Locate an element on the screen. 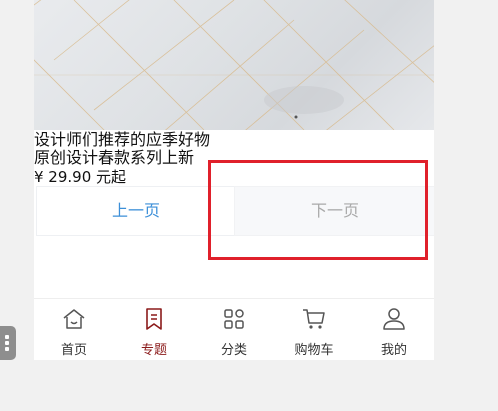 Image resolution: width=498 pixels, height=411 pixels. tab-topics-label: 专题 is located at coordinates (153, 350).